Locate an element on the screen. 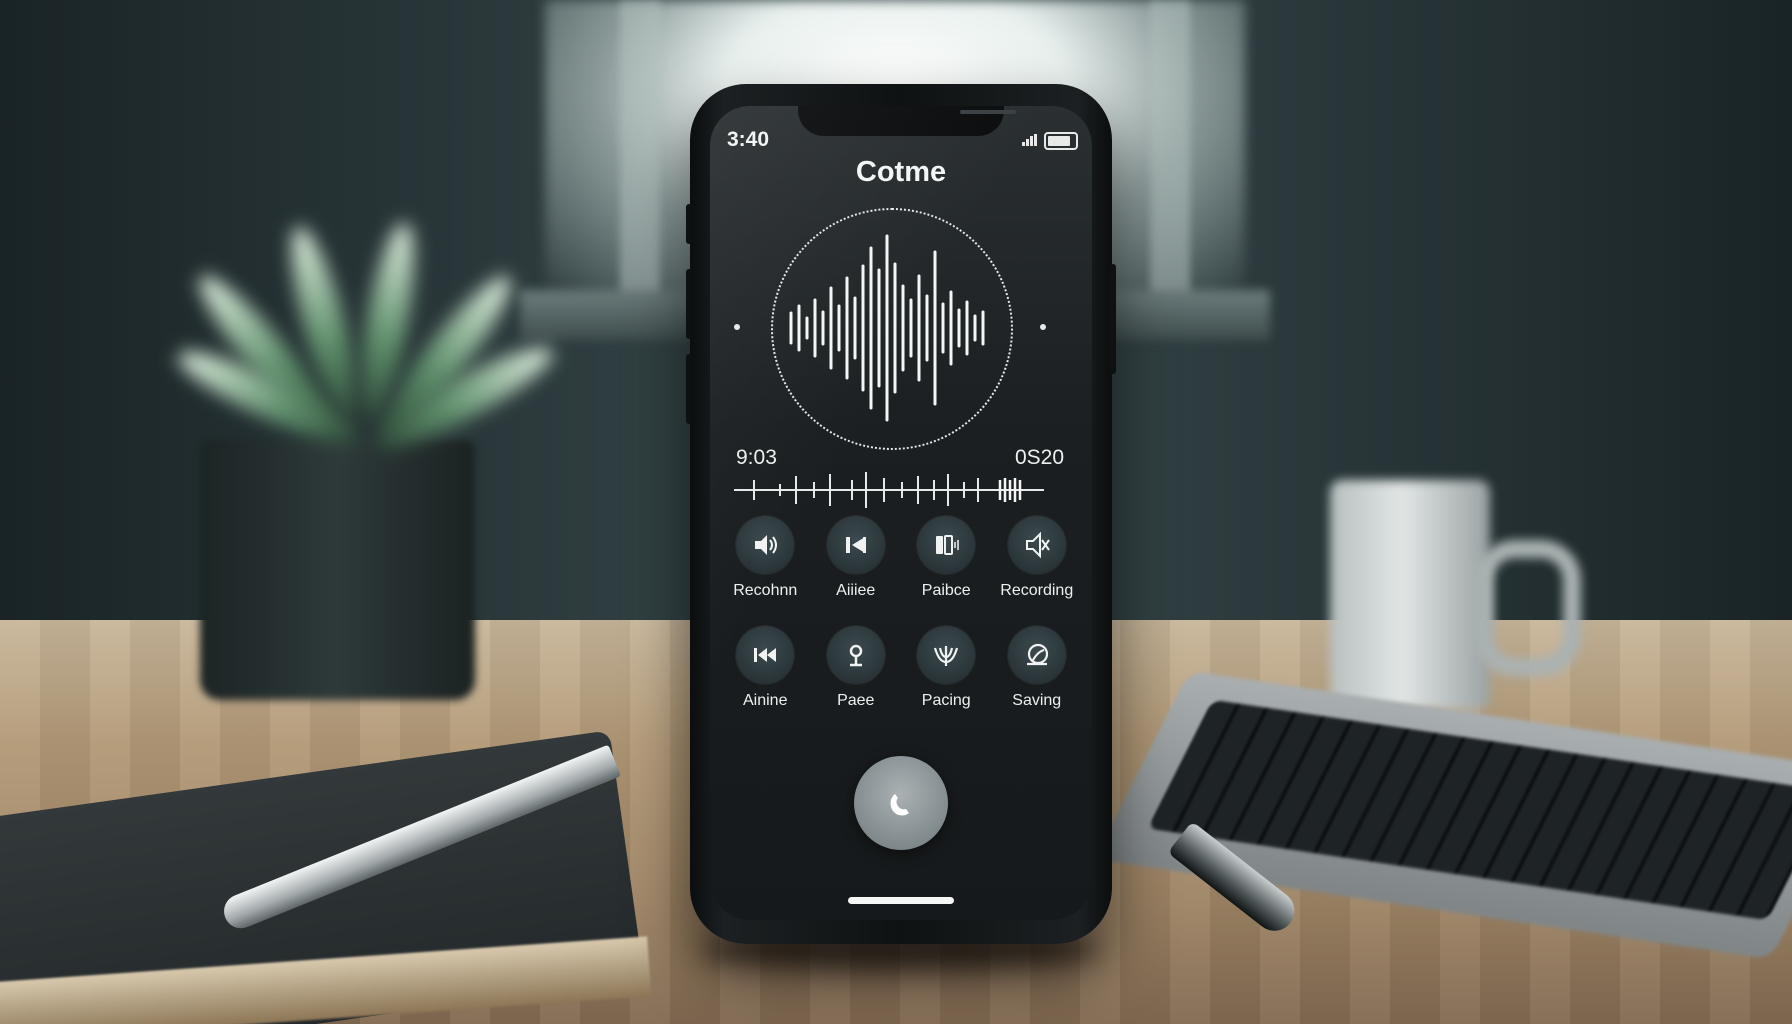 The image size is (1792, 1024). control-recording: Recording is located at coordinates (1037, 558).